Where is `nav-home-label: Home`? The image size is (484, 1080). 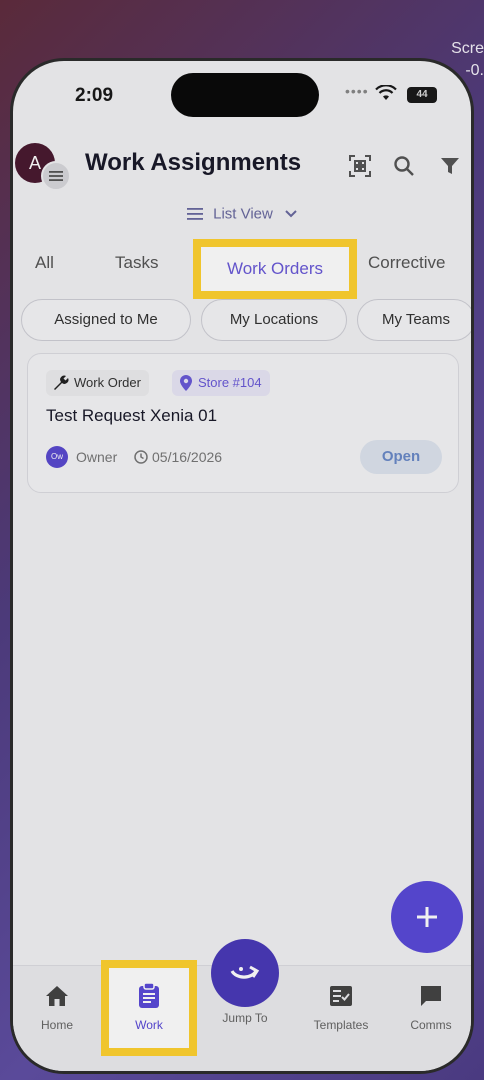
nav-home-label: Home is located at coordinates (56, 1025).